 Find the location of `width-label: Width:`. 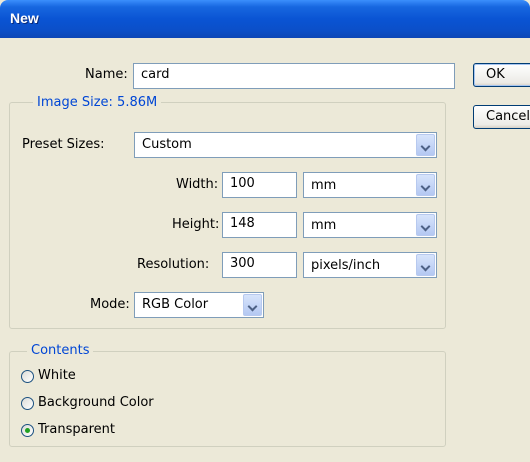

width-label: Width: is located at coordinates (197, 184).